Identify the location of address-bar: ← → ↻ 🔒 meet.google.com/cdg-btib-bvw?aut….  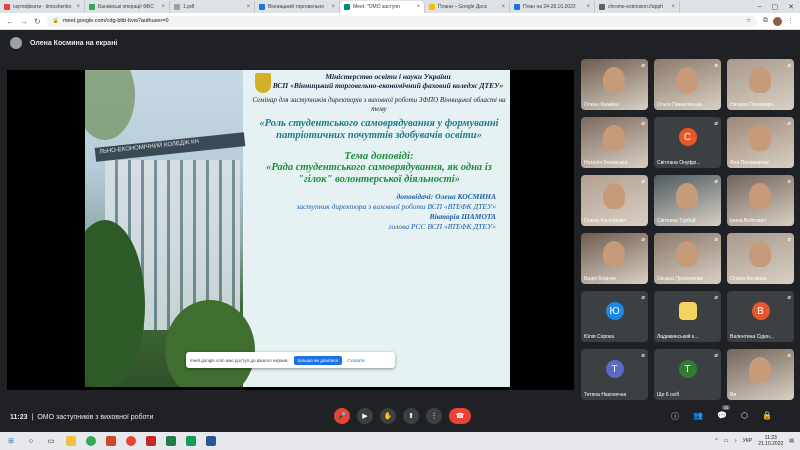
(400, 21).